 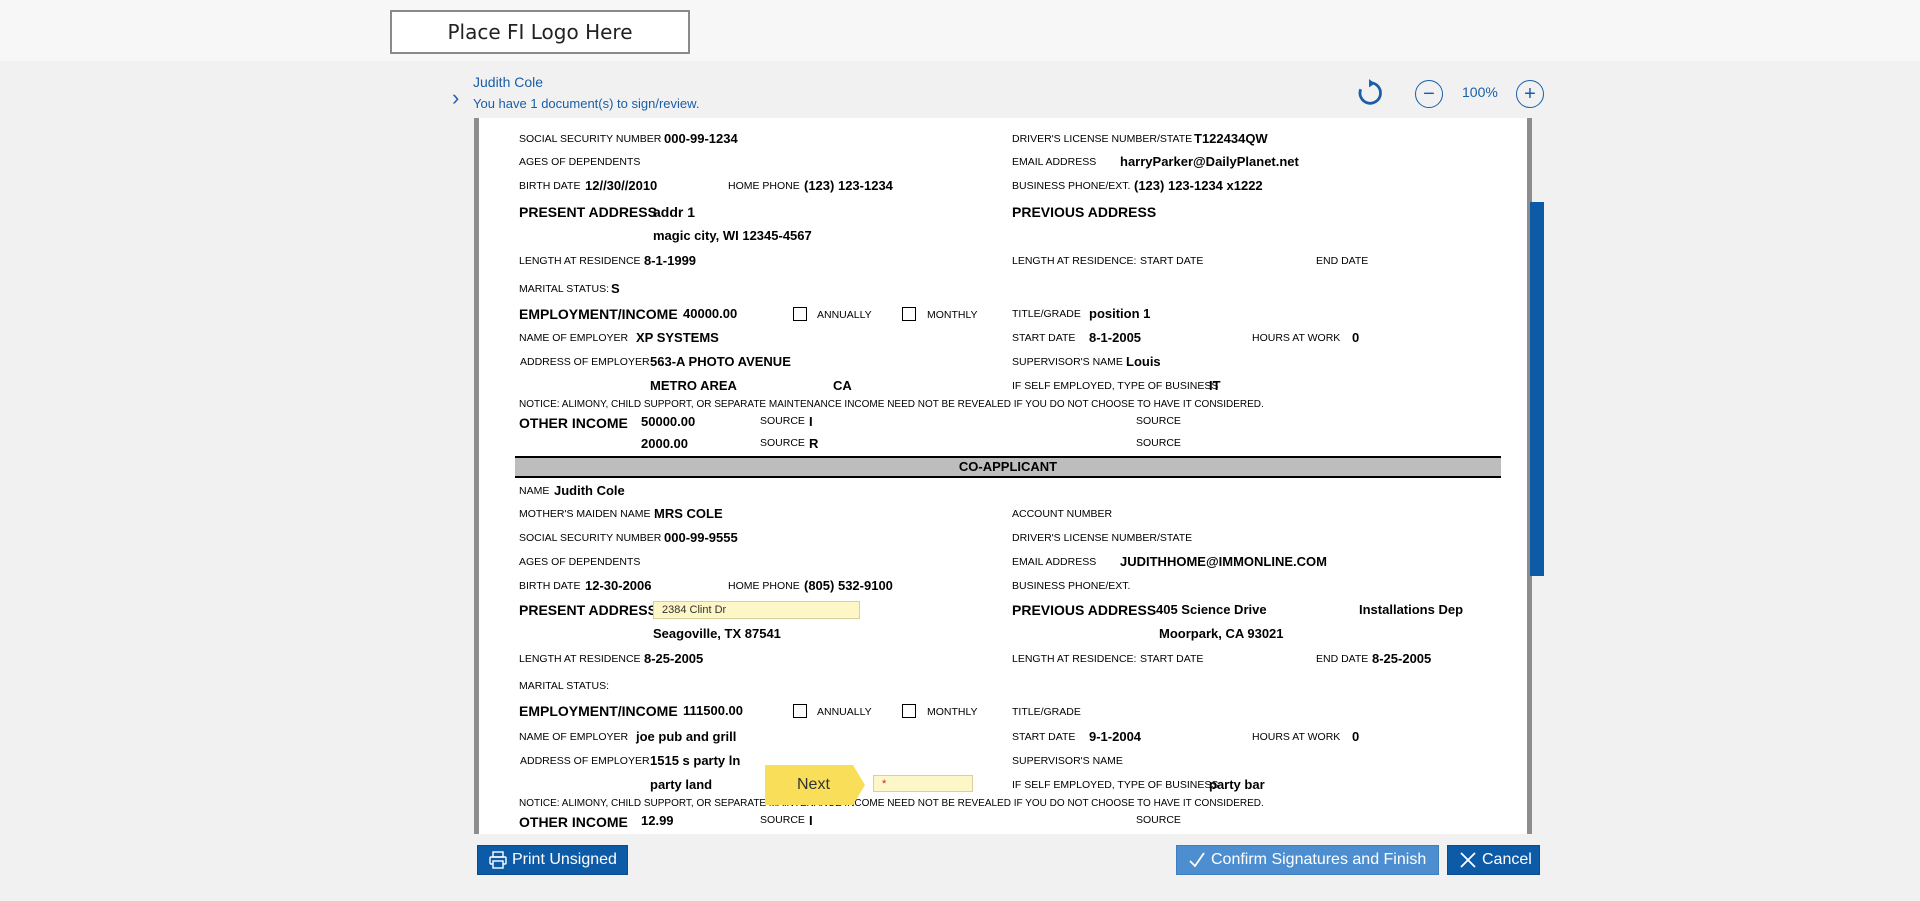 What do you see at coordinates (670, 260) in the screenshot?
I see `length-value: 8-1-1999` at bounding box center [670, 260].